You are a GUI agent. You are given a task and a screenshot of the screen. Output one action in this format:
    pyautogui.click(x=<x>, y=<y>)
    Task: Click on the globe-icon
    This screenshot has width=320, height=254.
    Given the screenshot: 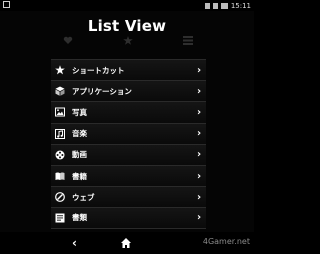 What is the action you would take?
    pyautogui.click(x=60, y=197)
    